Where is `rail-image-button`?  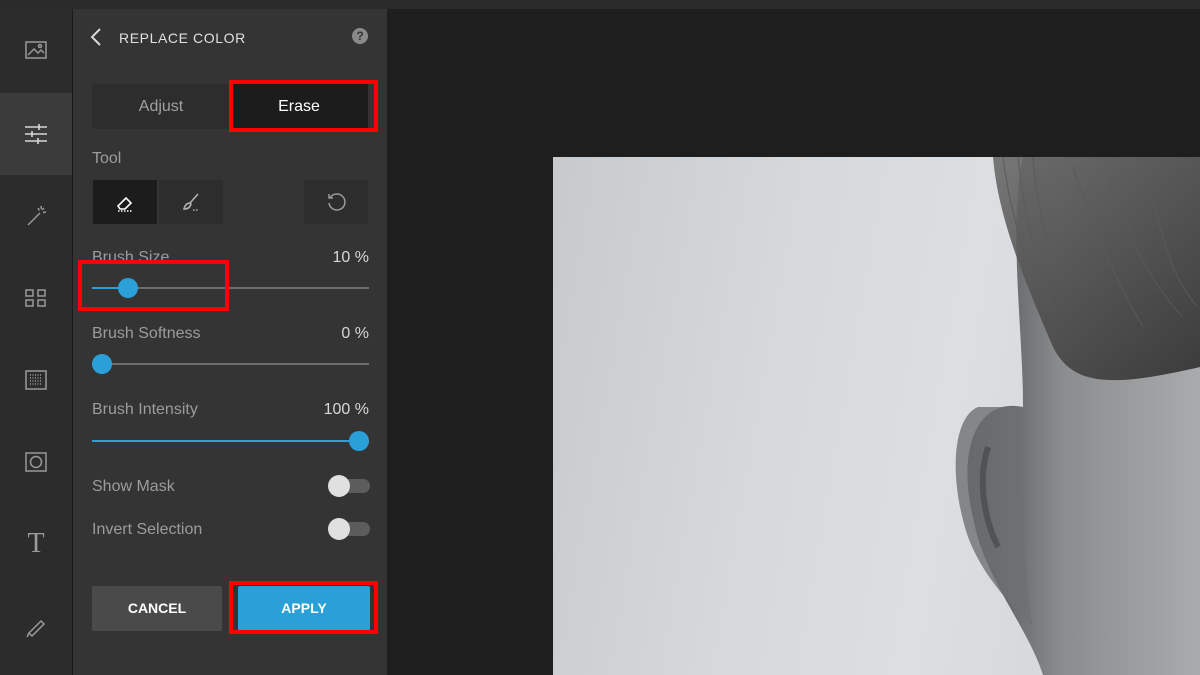 rail-image-button is located at coordinates (36, 50).